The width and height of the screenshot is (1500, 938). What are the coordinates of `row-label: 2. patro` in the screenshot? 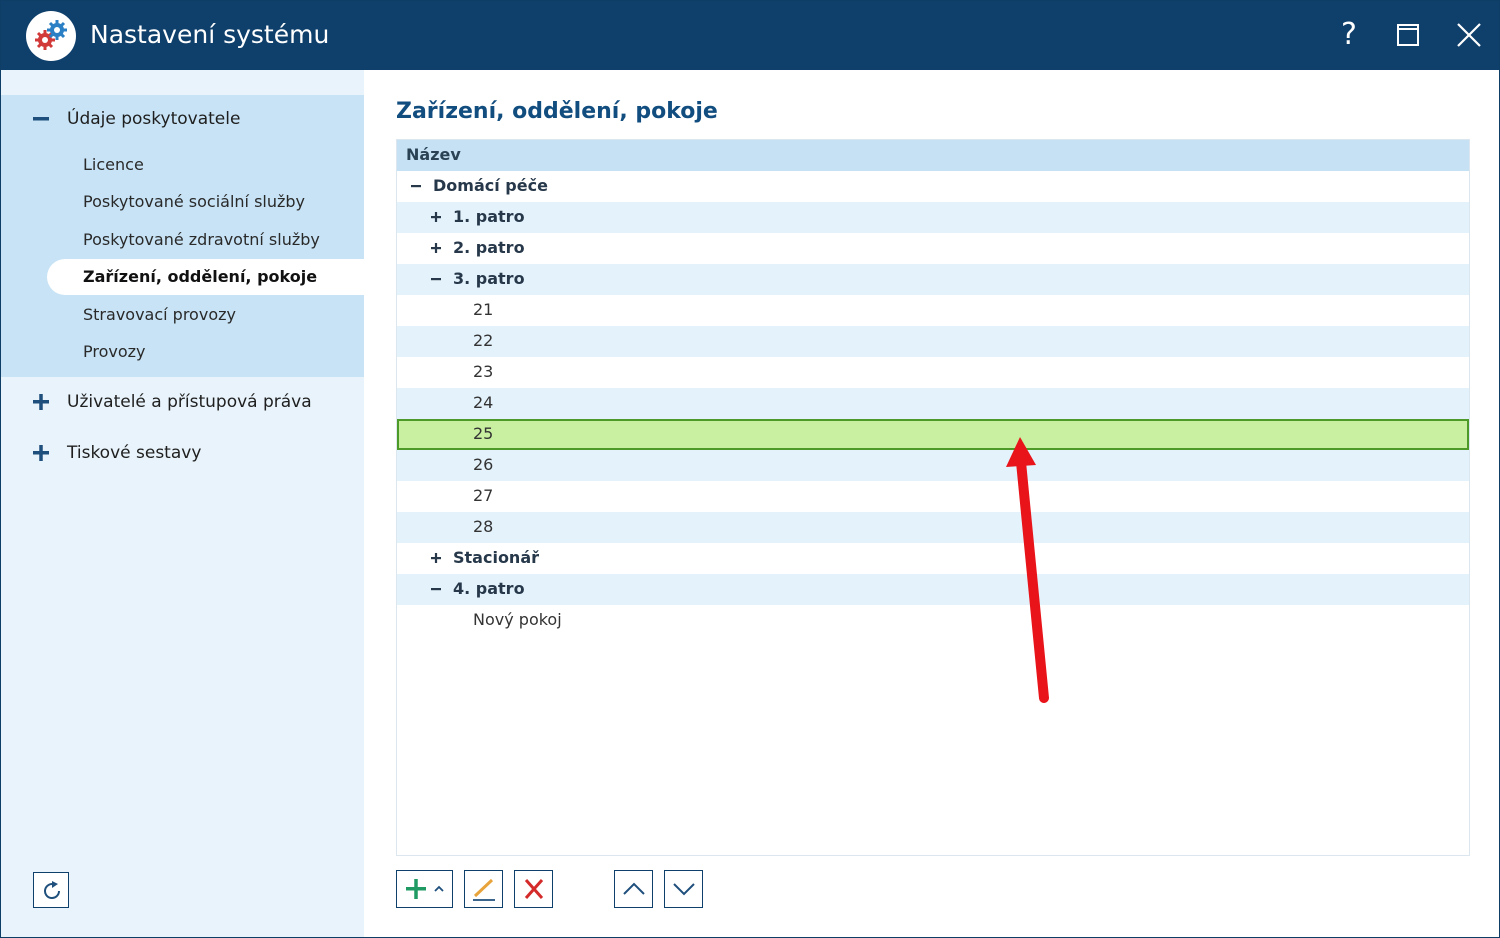 It's located at (489, 247).